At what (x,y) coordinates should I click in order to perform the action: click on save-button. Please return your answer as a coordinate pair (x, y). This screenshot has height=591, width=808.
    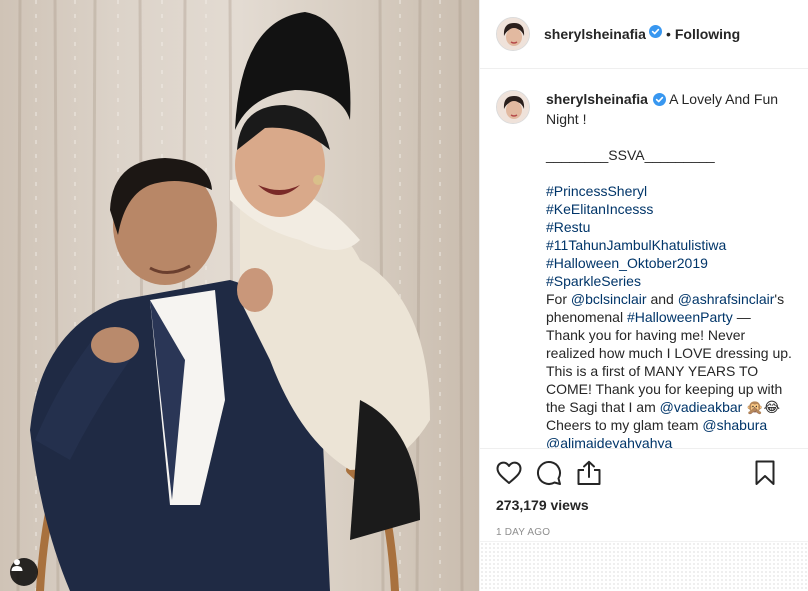
    Looking at the image, I should click on (775, 473).